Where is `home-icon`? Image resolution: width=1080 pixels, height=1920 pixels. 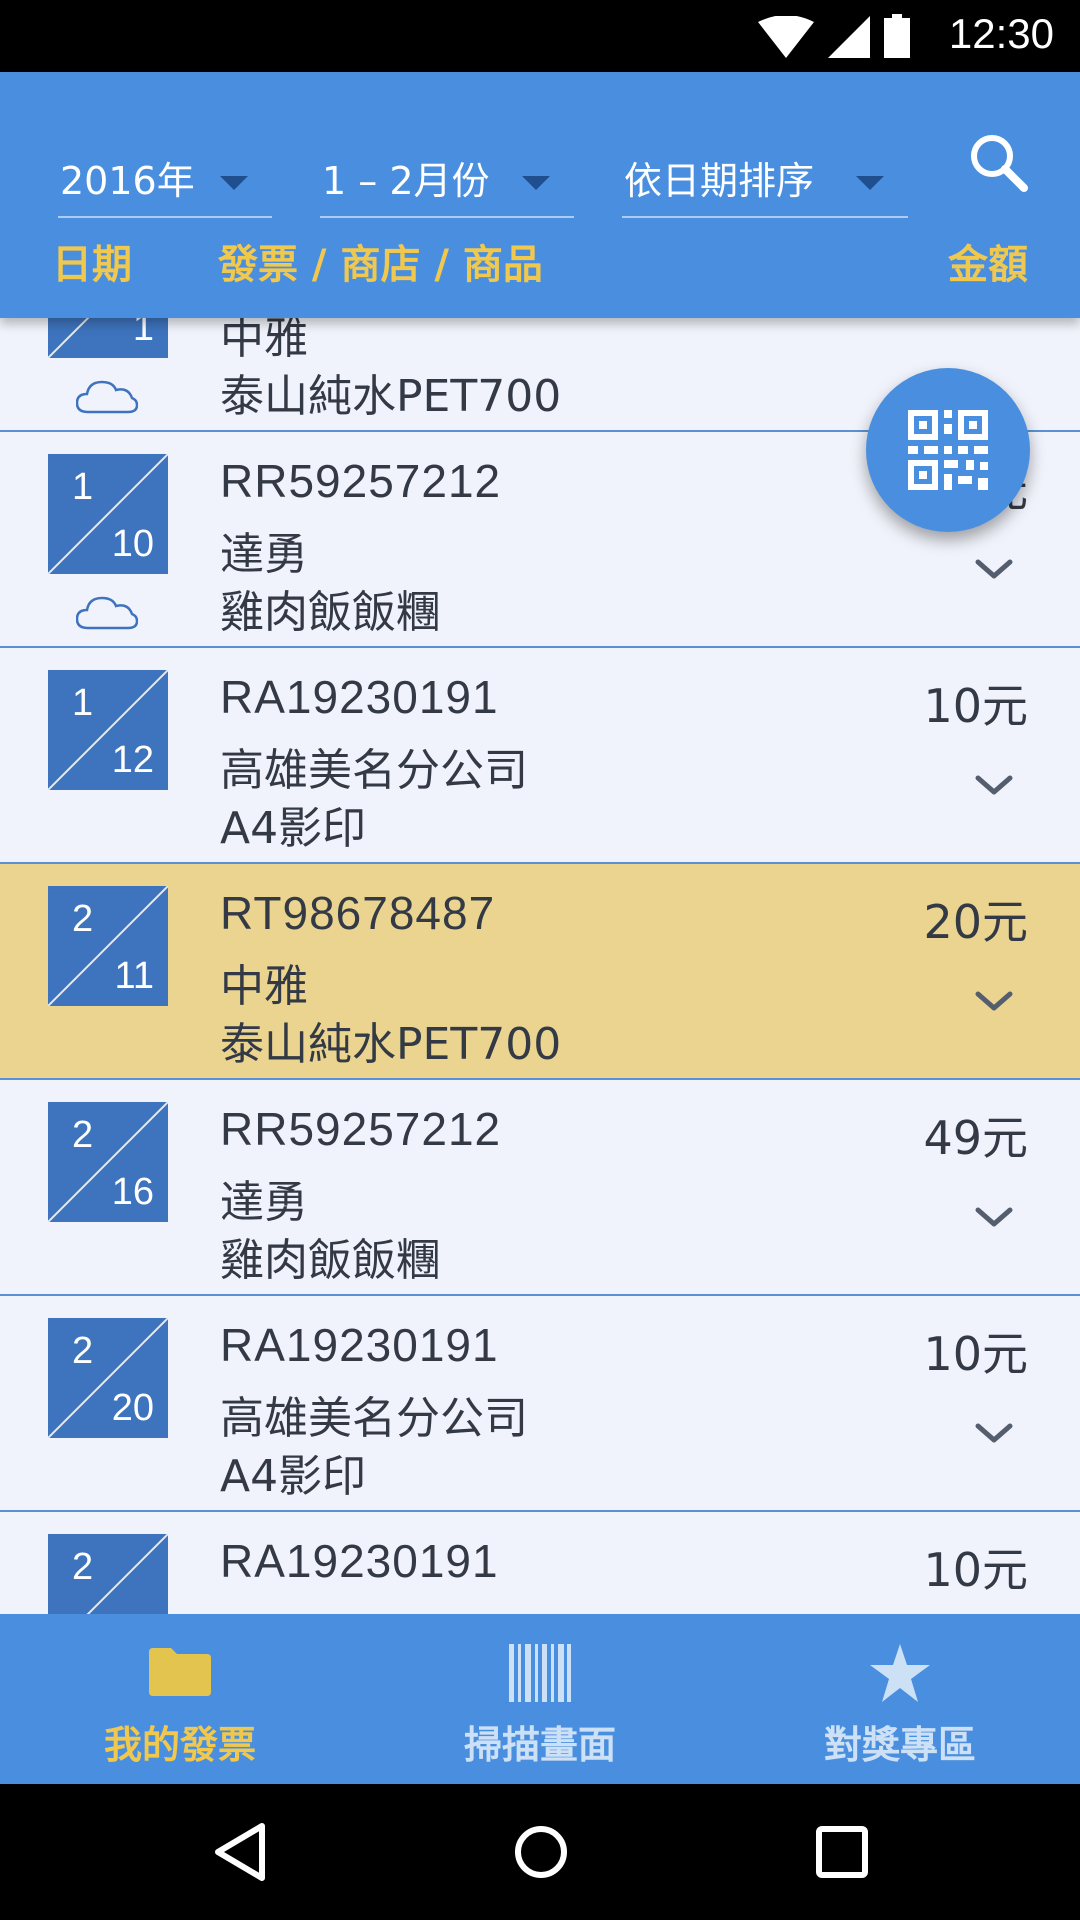
home-icon is located at coordinates (541, 1852).